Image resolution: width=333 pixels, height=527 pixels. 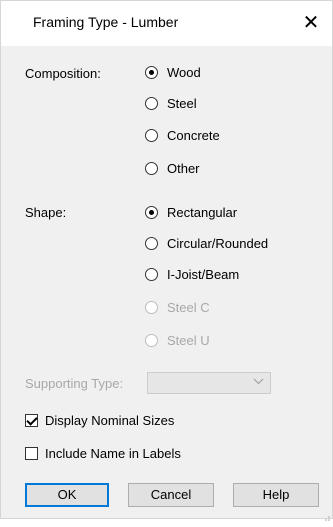 I want to click on supporting-type-select, so click(x=209, y=383).